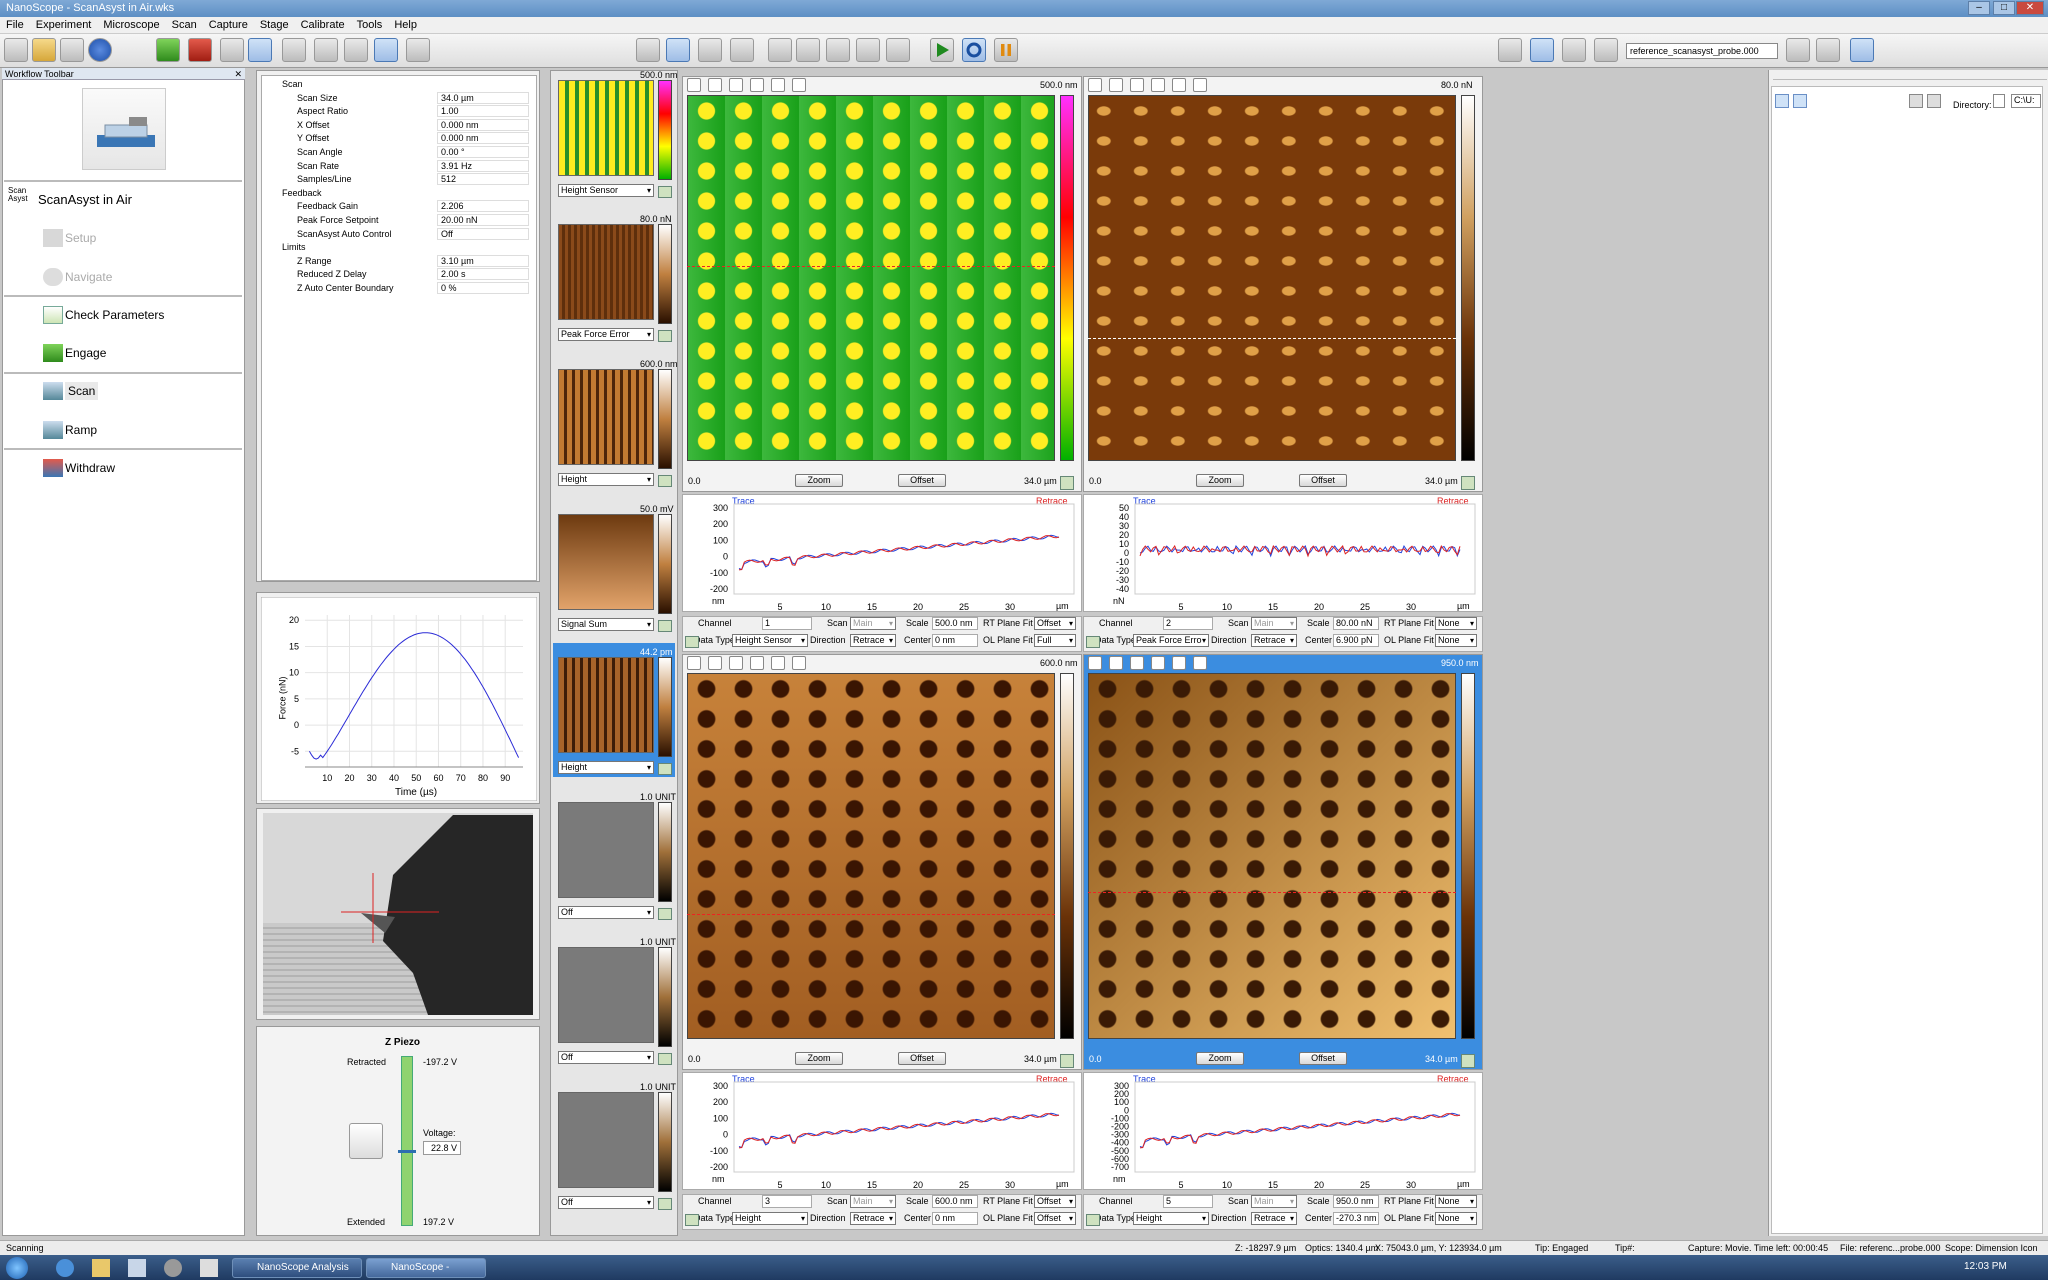  Describe the element at coordinates (292, 84) in the screenshot. I see `param-section: Scan` at that location.